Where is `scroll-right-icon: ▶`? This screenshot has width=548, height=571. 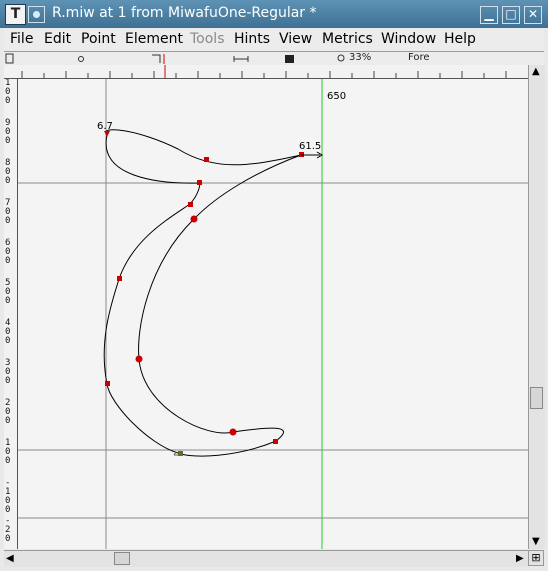
scroll-right-icon: ▶ is located at coordinates (520, 559).